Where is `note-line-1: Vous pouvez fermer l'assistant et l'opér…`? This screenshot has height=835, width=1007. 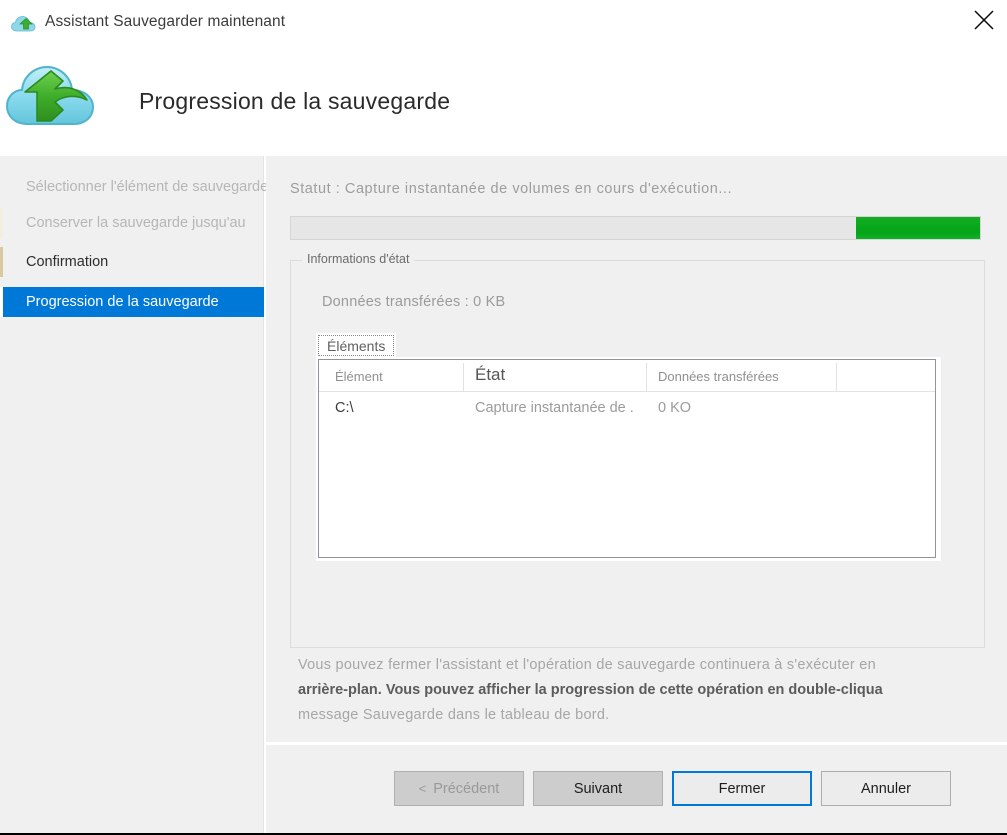 note-line-1: Vous pouvez fermer l'assistant et l'opér… is located at coordinates (587, 665).